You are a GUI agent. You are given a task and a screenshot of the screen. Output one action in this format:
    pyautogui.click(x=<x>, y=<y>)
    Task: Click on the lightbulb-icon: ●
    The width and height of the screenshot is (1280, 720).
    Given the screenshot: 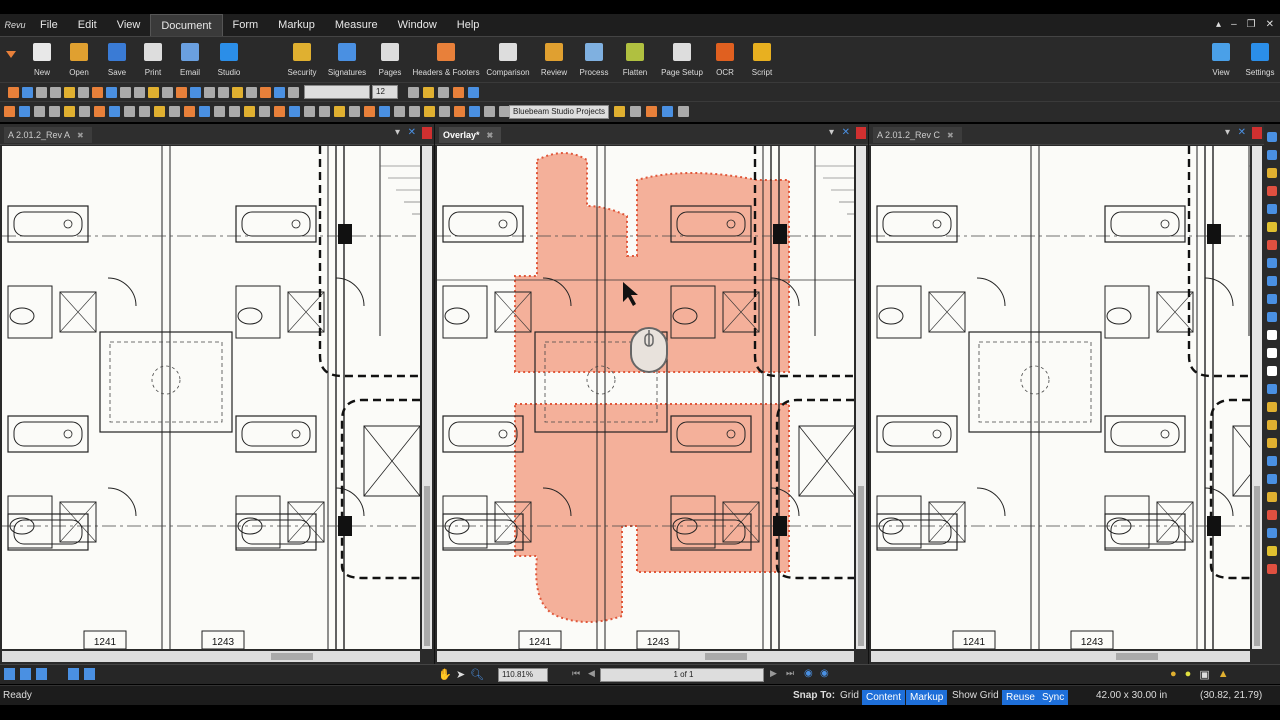 What is the action you would take?
    pyautogui.click(x=1188, y=674)
    